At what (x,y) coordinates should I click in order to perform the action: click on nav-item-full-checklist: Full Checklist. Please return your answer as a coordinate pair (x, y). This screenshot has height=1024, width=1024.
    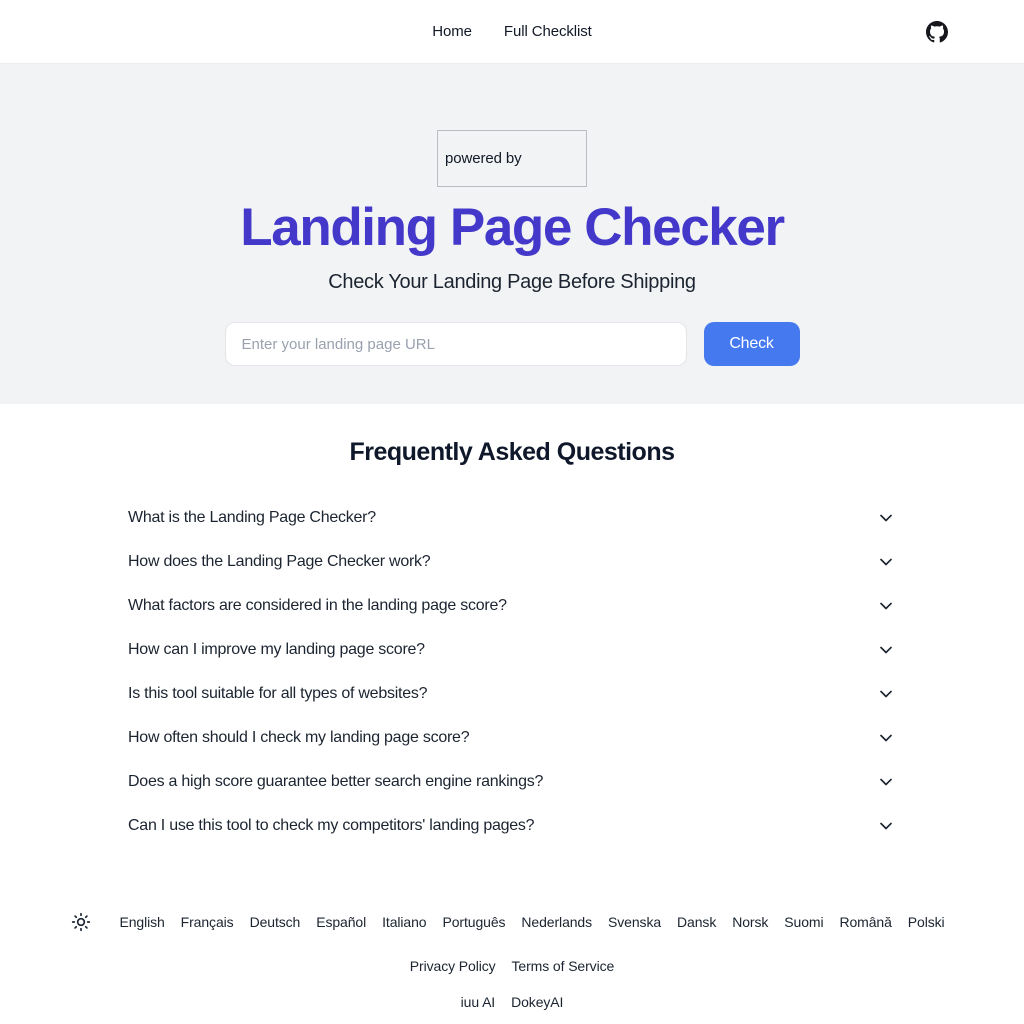
    Looking at the image, I should click on (548, 31).